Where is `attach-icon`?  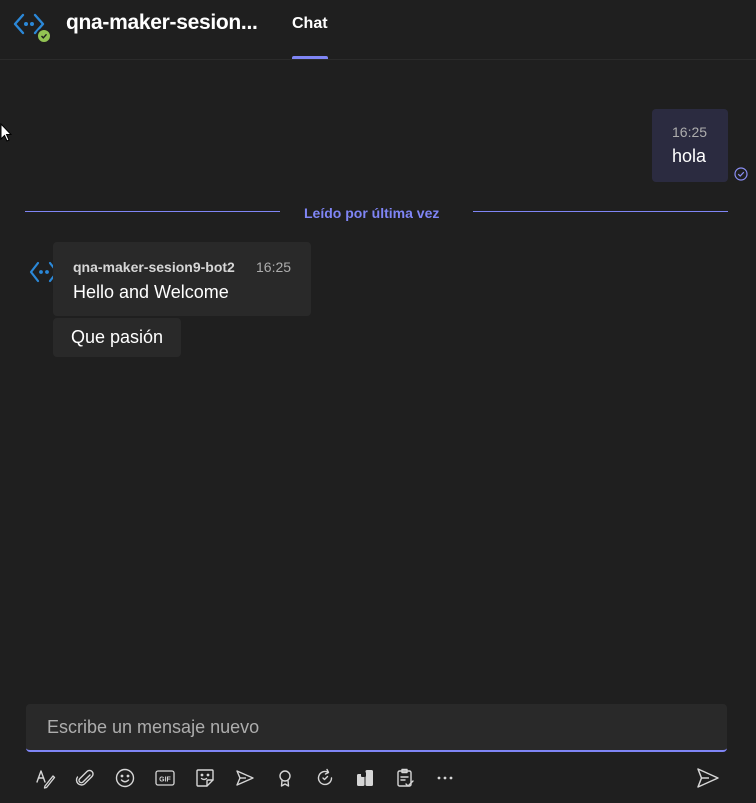 attach-icon is located at coordinates (85, 778).